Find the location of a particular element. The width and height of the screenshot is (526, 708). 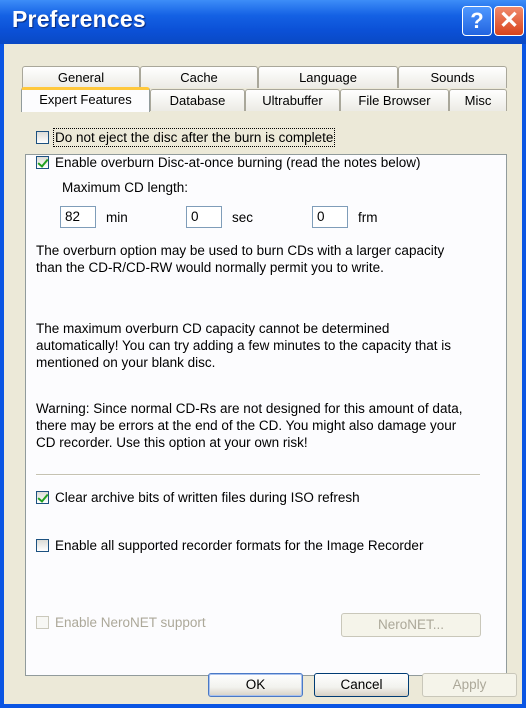

title-bar: Preferences ? ✕ is located at coordinates (263, 22).